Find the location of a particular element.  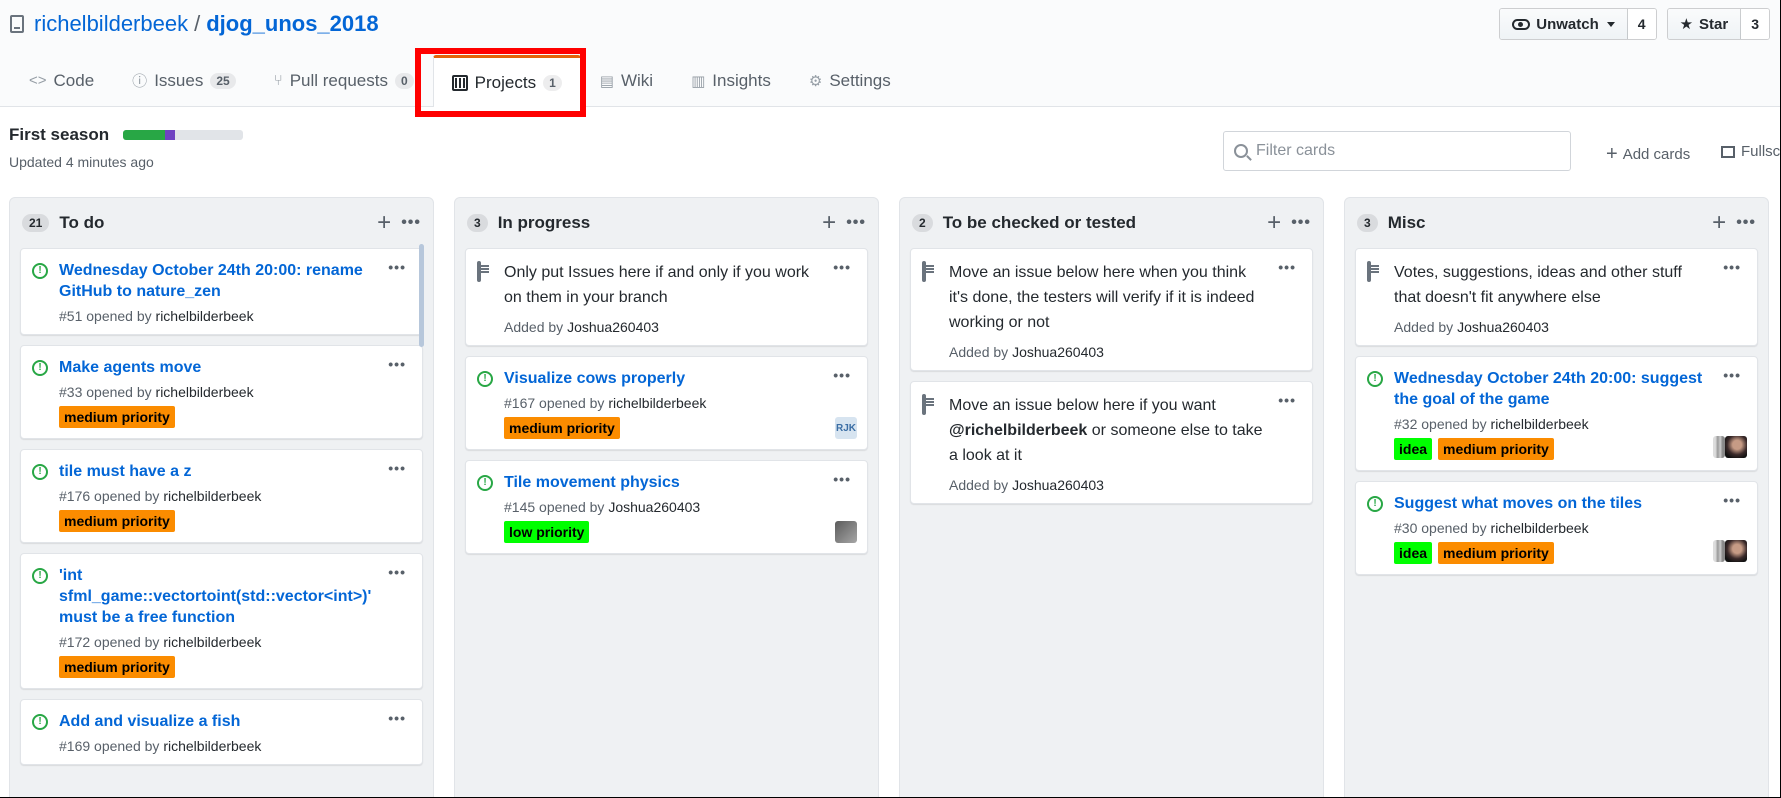

star-button: ★ Star is located at coordinates (1704, 24).